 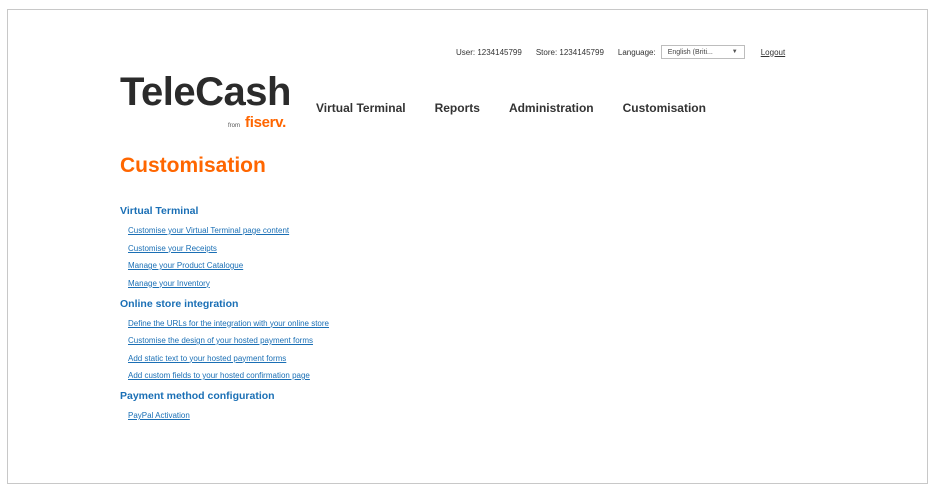 I want to click on logo-from-text: from, so click(x=234, y=126).